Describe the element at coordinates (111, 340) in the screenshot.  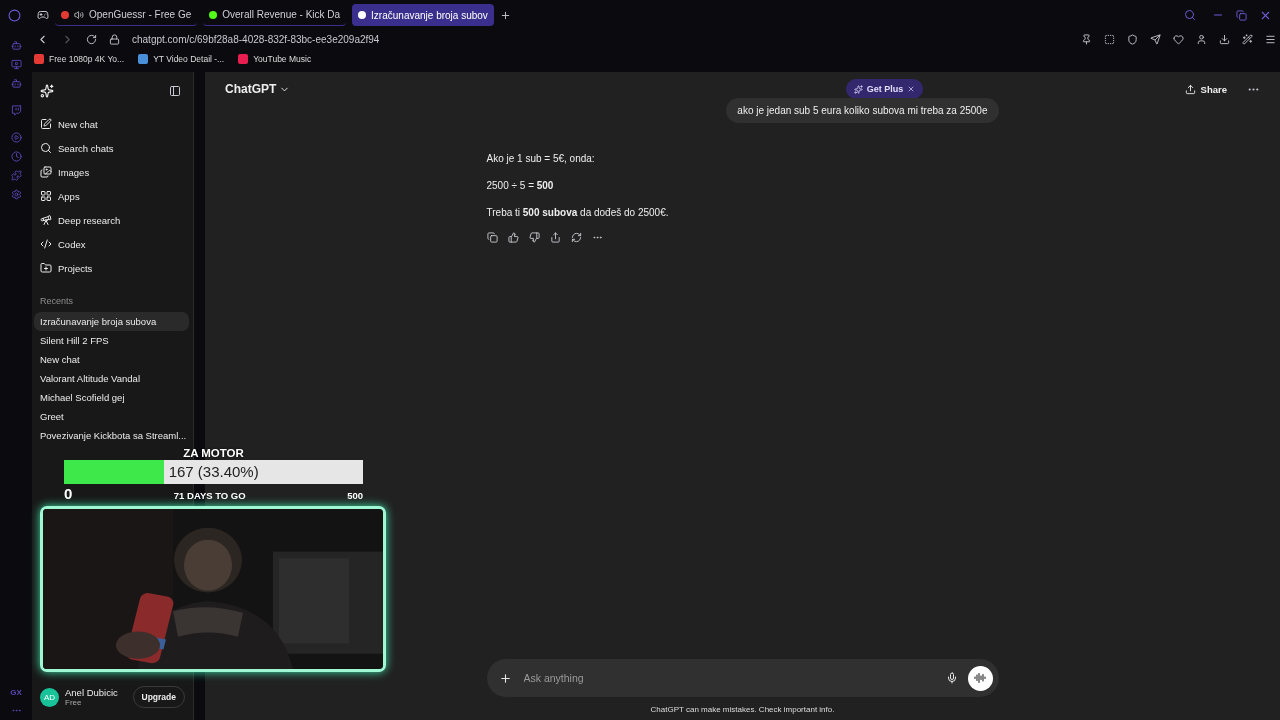
I see `recent-chat: Silent Hill 2 FPS` at that location.